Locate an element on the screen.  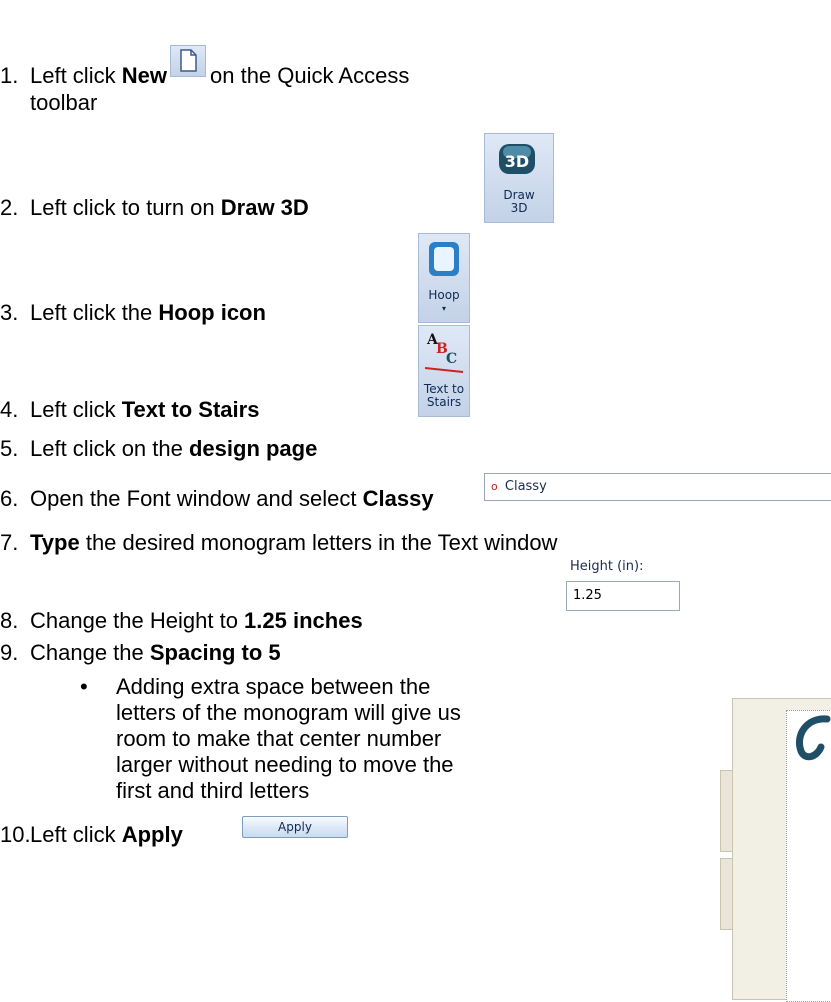
draw-3d-button: 3D Draw 3D is located at coordinates (519, 178).